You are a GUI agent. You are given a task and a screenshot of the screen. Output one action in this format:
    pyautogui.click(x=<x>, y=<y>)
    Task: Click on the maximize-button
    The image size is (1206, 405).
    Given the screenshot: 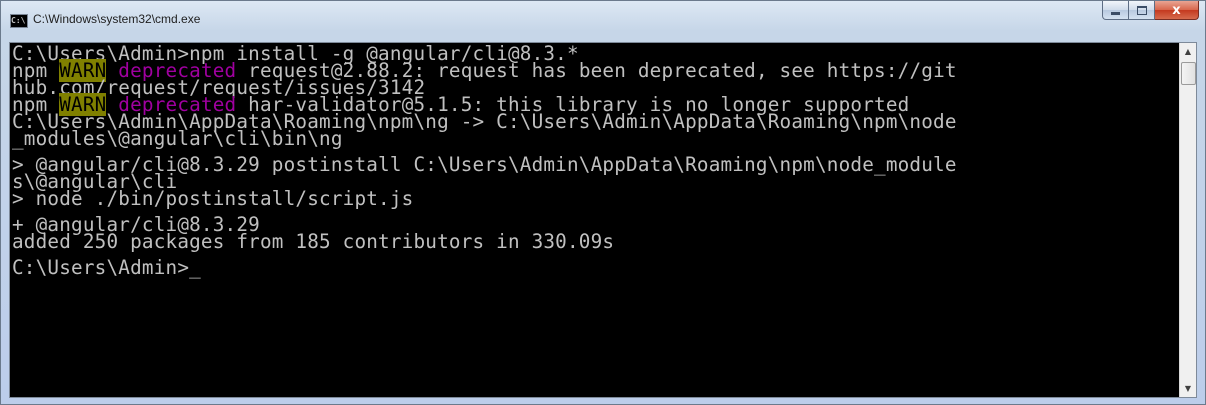 What is the action you would take?
    pyautogui.click(x=1142, y=10)
    